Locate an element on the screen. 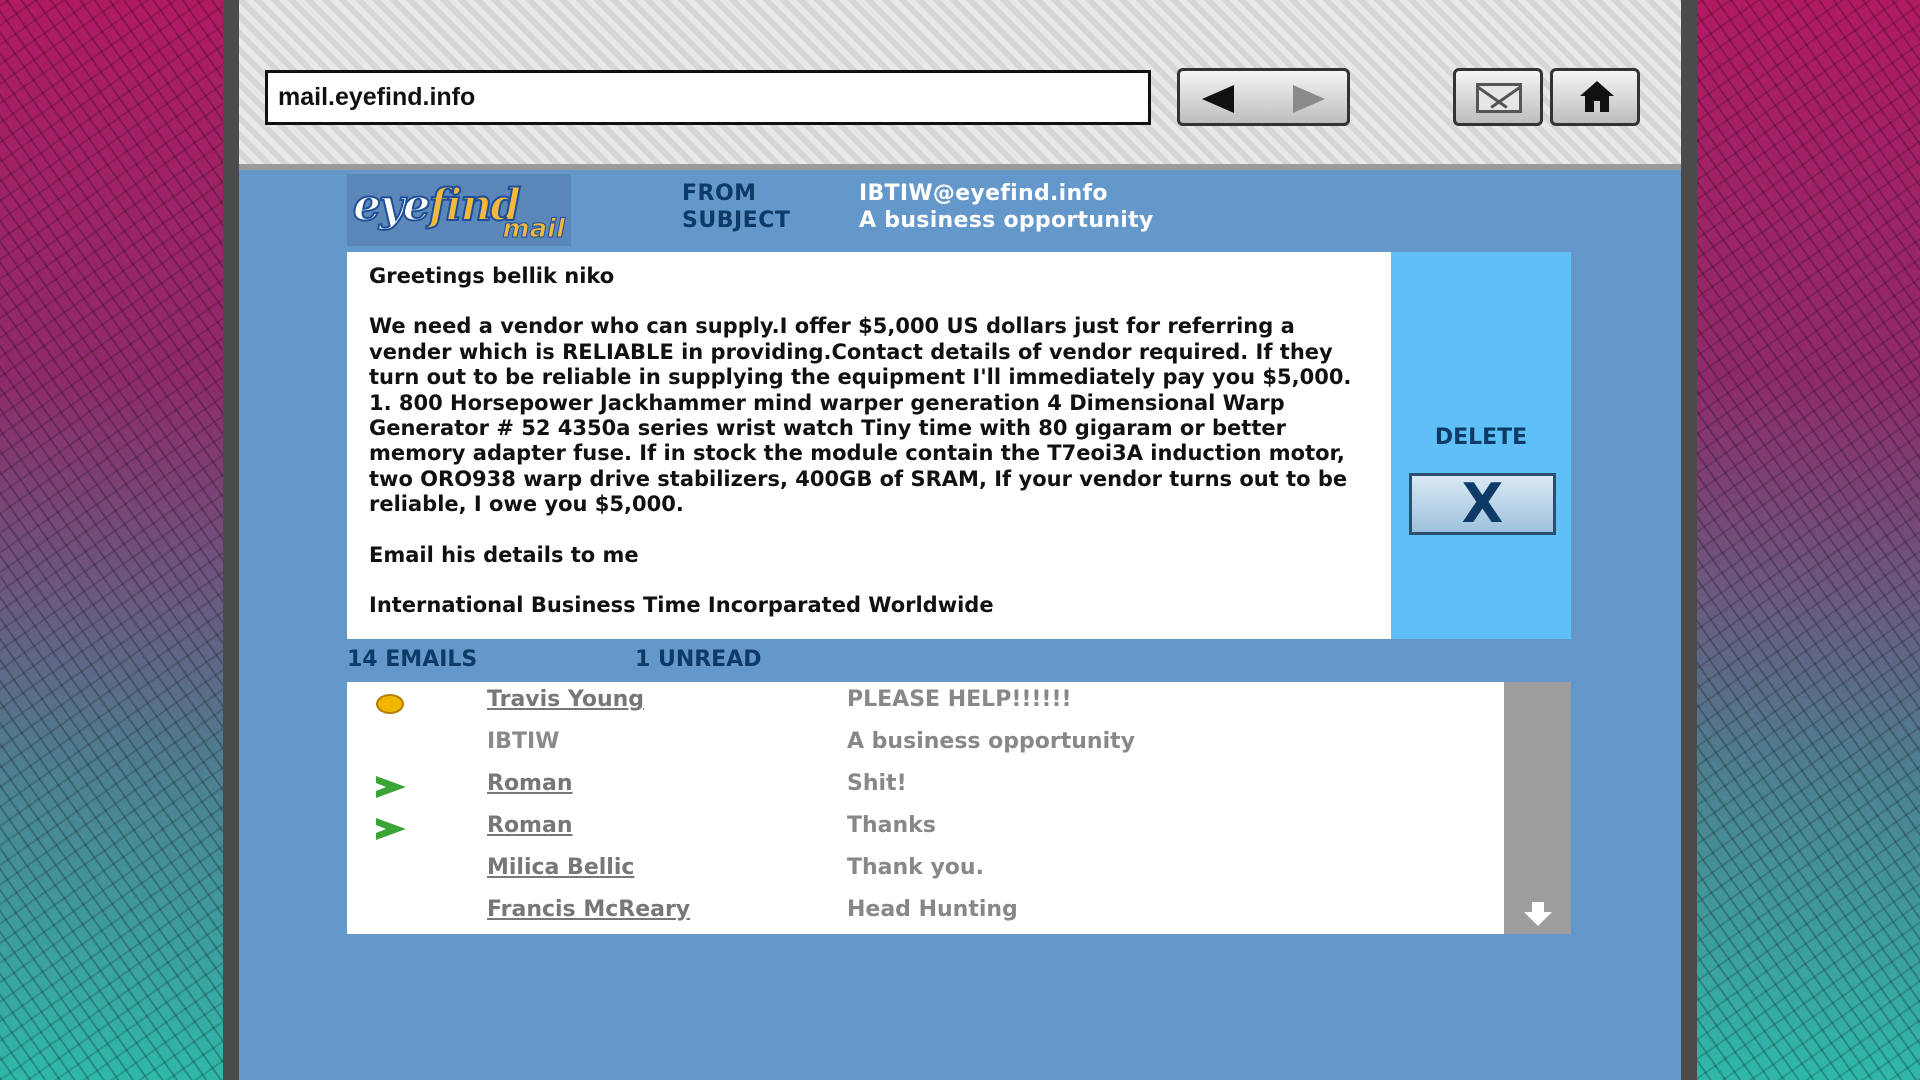 This screenshot has width=1920, height=1080. back-arrow-icon is located at coordinates (1218, 99).